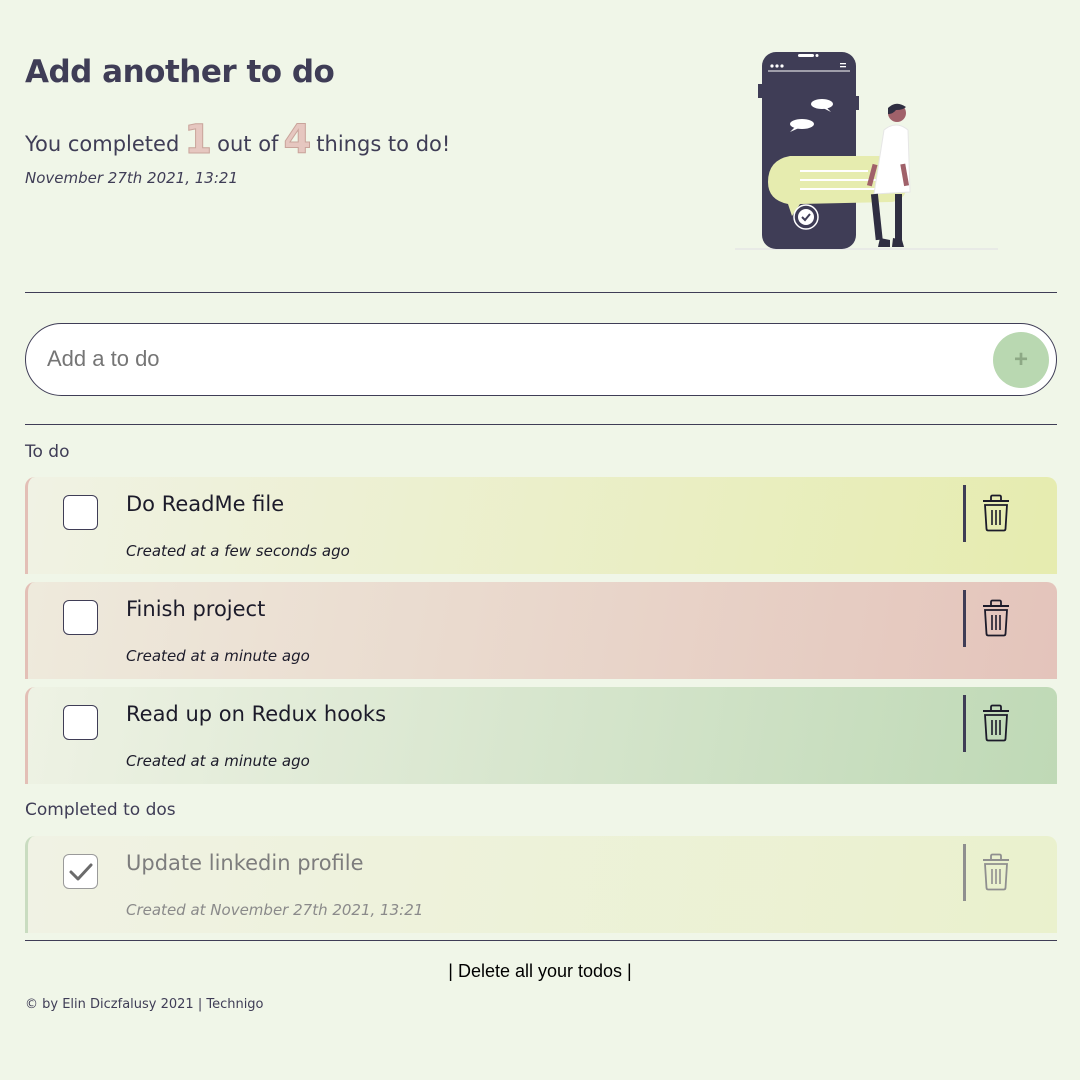 The width and height of the screenshot is (1080, 1080). What do you see at coordinates (205, 504) in the screenshot?
I see `todo-text: Do ReadMe file` at bounding box center [205, 504].